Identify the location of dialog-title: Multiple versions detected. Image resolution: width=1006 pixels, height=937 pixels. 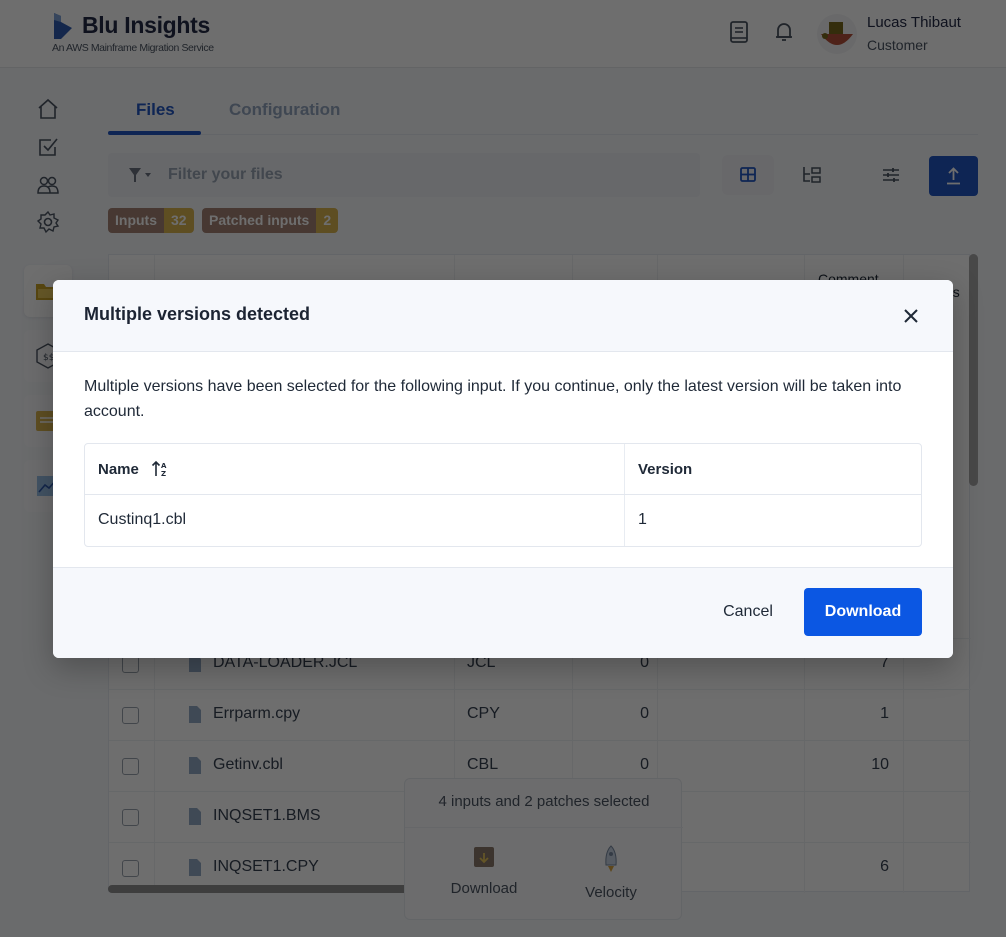
(197, 314).